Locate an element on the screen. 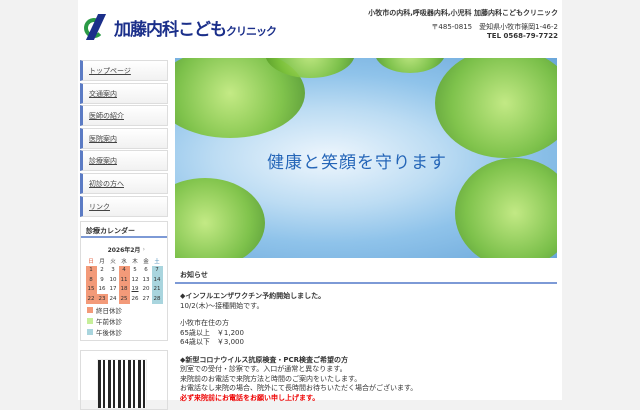  calendar-day: 16 is located at coordinates (102, 289).